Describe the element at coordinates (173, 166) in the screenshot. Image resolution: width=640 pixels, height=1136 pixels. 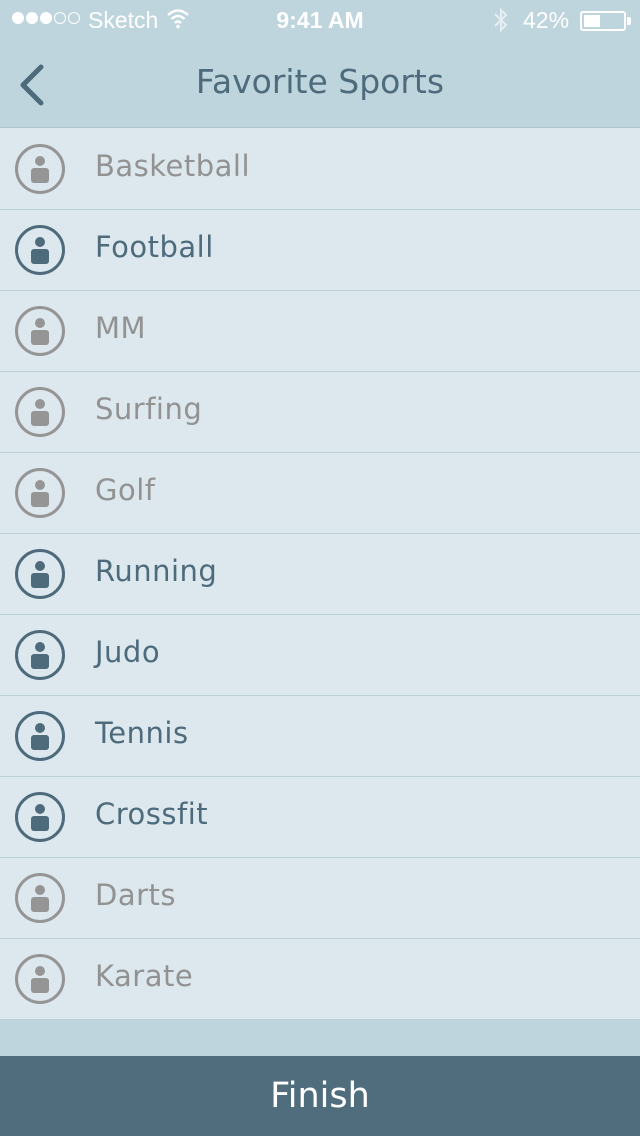
I see `sport-label: Basketball` at that location.